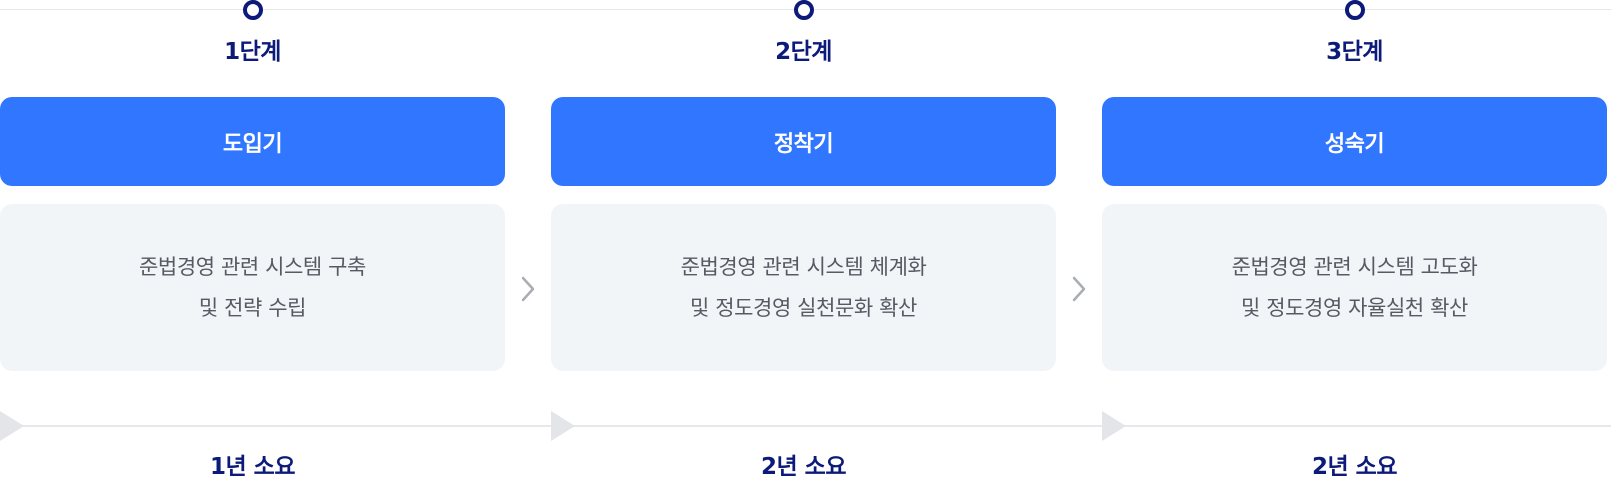 This screenshot has width=1611, height=485. Describe the element at coordinates (1354, 266) in the screenshot. I see `description-line: 준법경영 관련 시스템 고도화` at that location.